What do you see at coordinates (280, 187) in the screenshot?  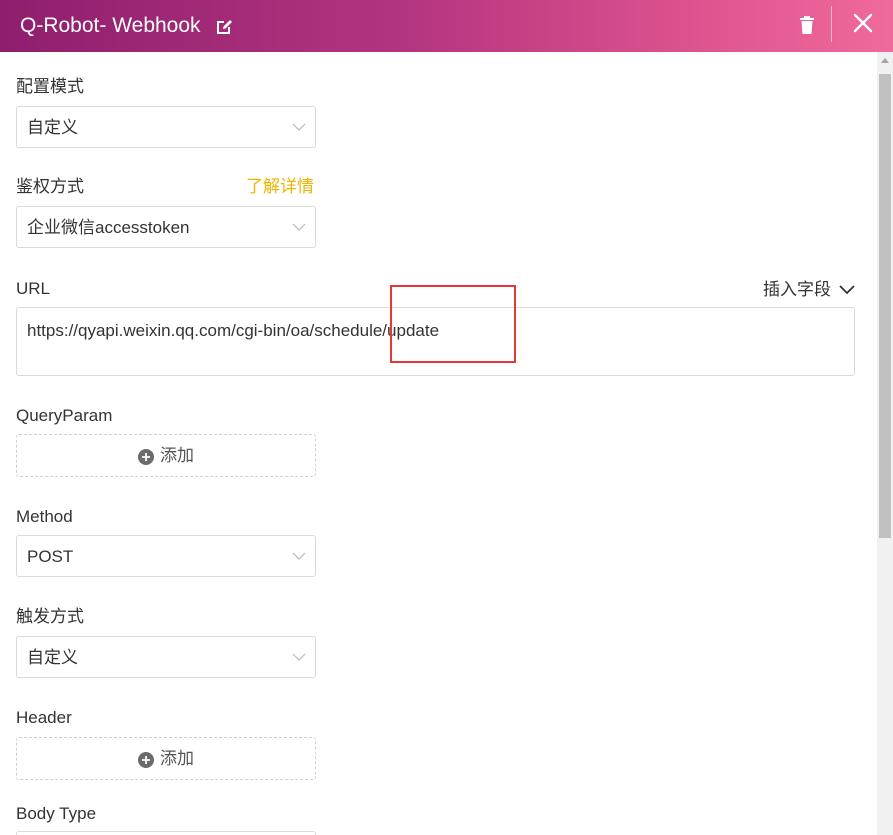 I see `learn-more-link: 了解详情` at bounding box center [280, 187].